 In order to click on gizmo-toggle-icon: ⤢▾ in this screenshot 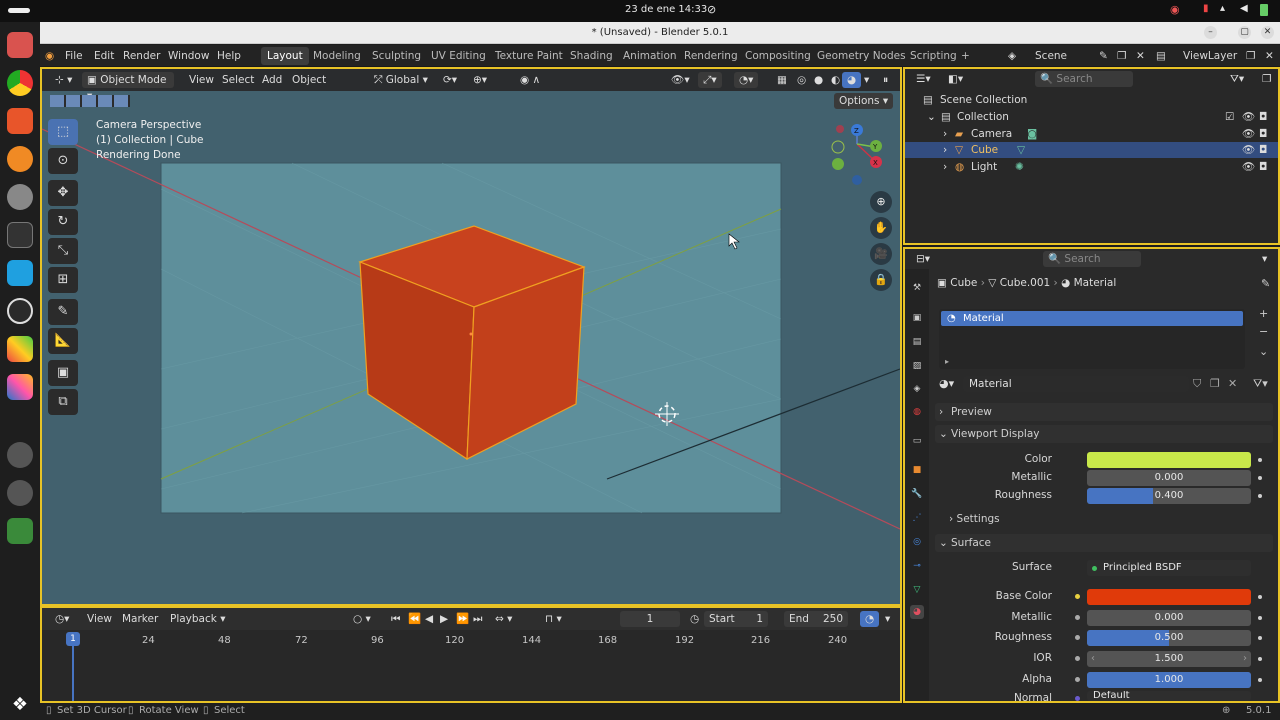, I will do `click(710, 80)`.